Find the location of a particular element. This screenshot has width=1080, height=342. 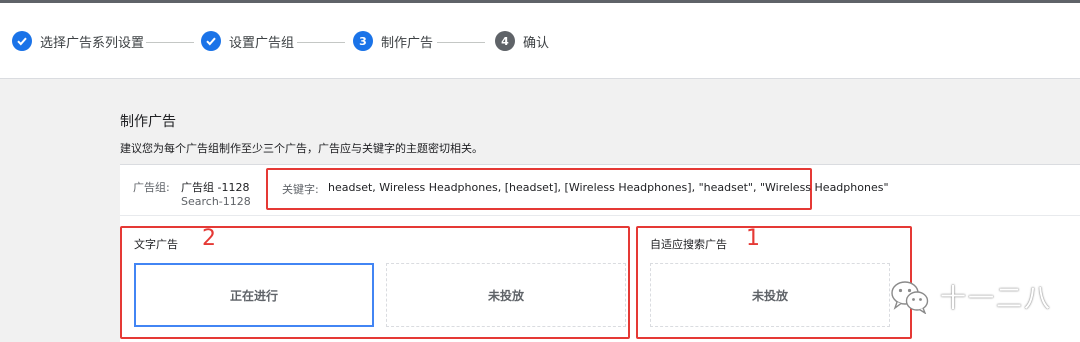

section-title: 自适应搜索广告 is located at coordinates (688, 244).